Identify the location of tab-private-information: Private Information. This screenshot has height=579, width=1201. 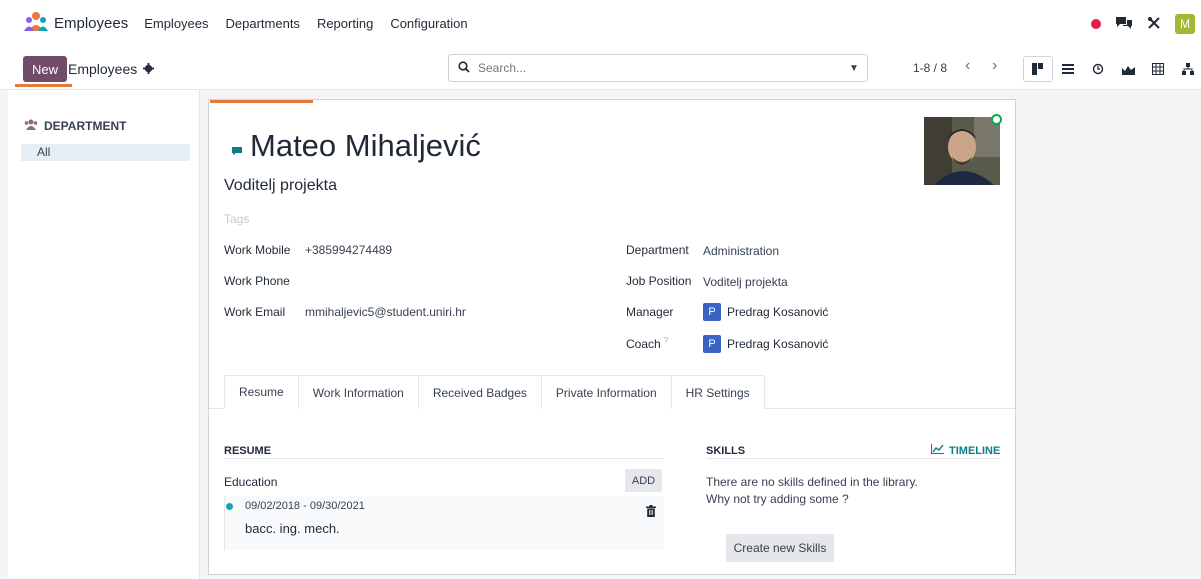
(606, 392).